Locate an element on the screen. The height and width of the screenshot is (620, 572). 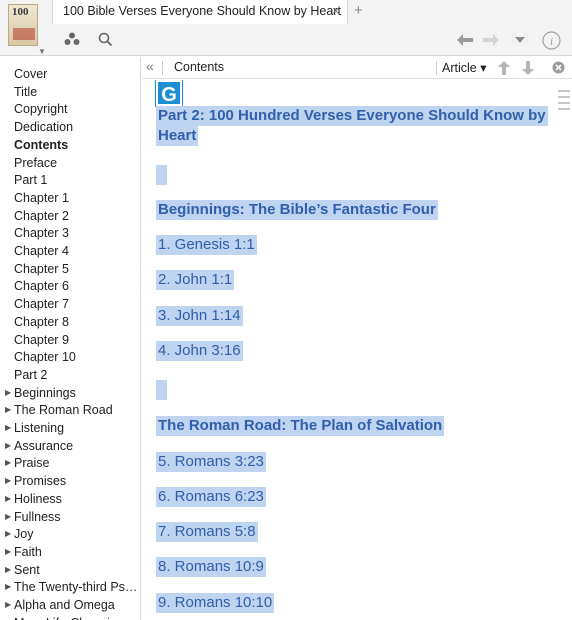
sidebar-item-label: Chapter 5 is located at coordinates (41, 268).